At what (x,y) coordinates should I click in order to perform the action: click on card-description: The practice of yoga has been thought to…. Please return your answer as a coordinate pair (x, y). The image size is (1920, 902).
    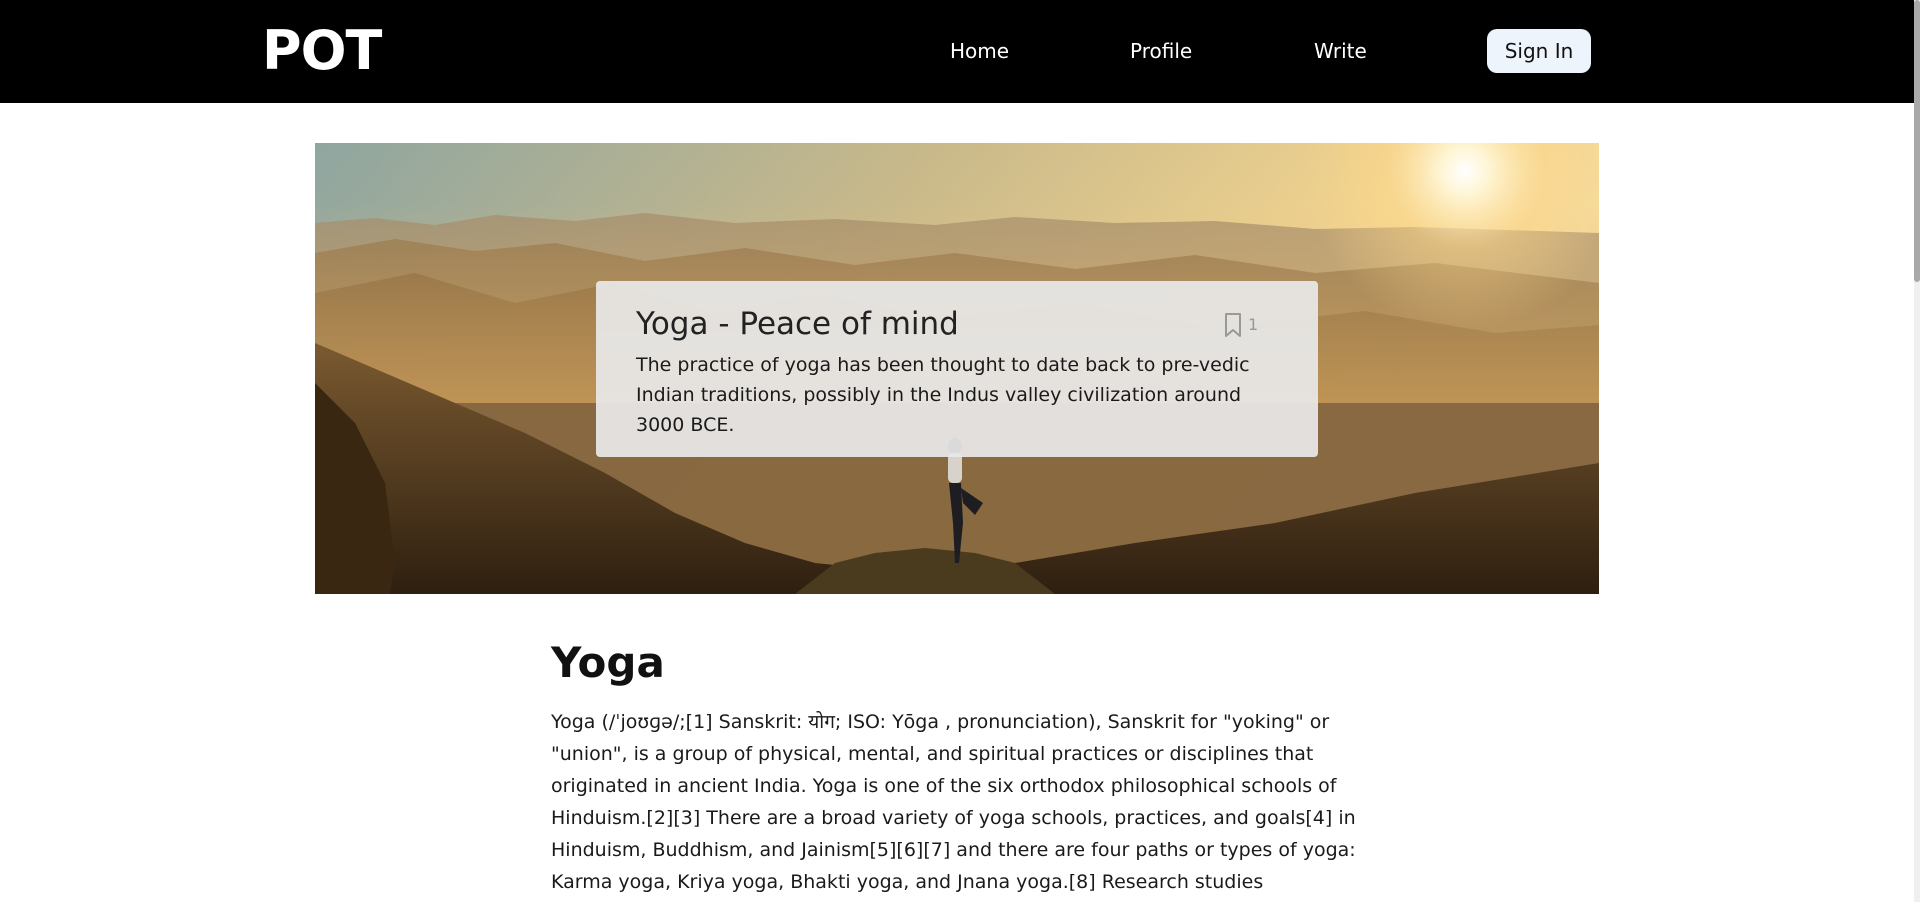
    Looking at the image, I should click on (943, 395).